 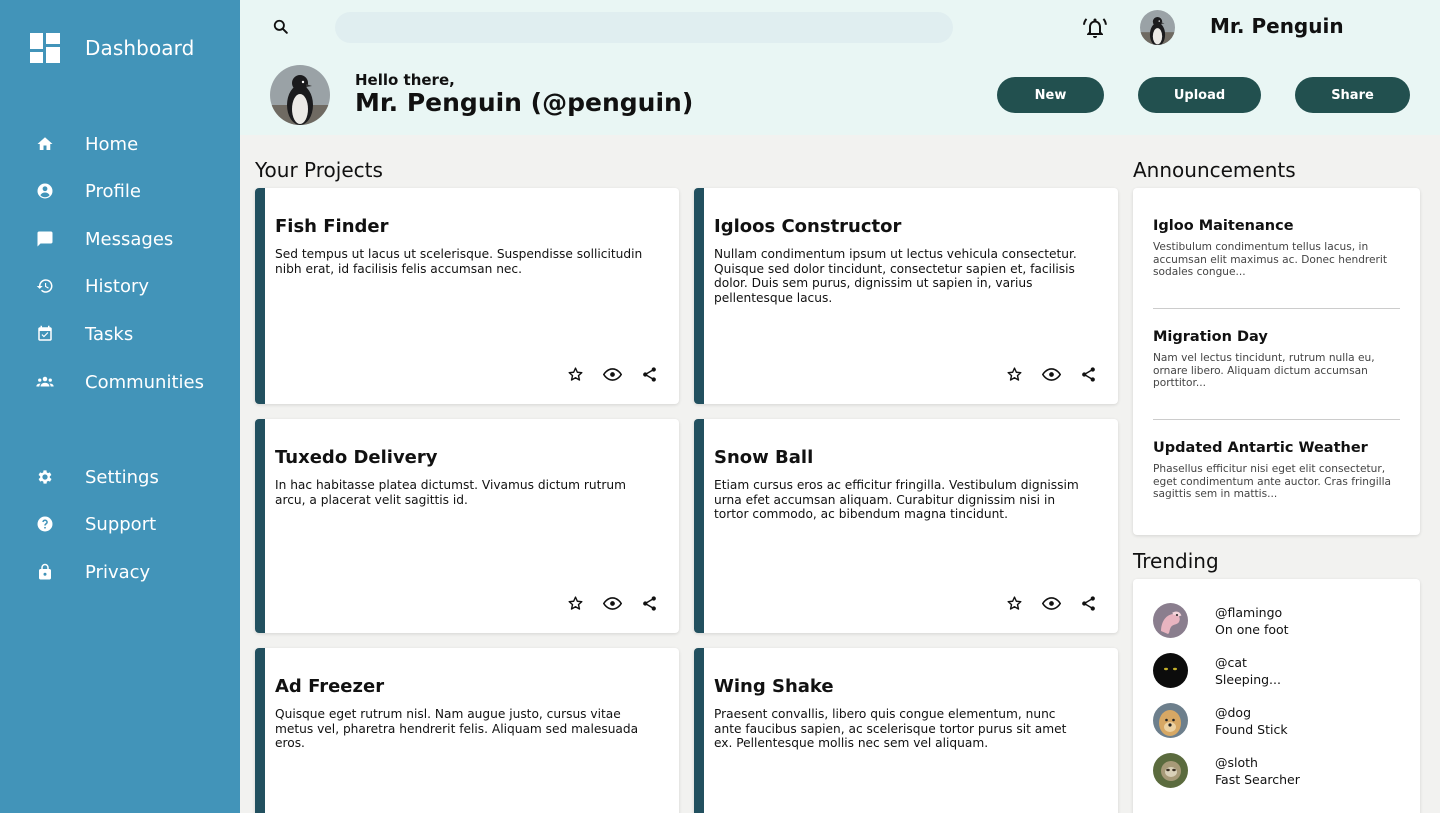 I want to click on trending-handle: @dog, so click(x=1233, y=712).